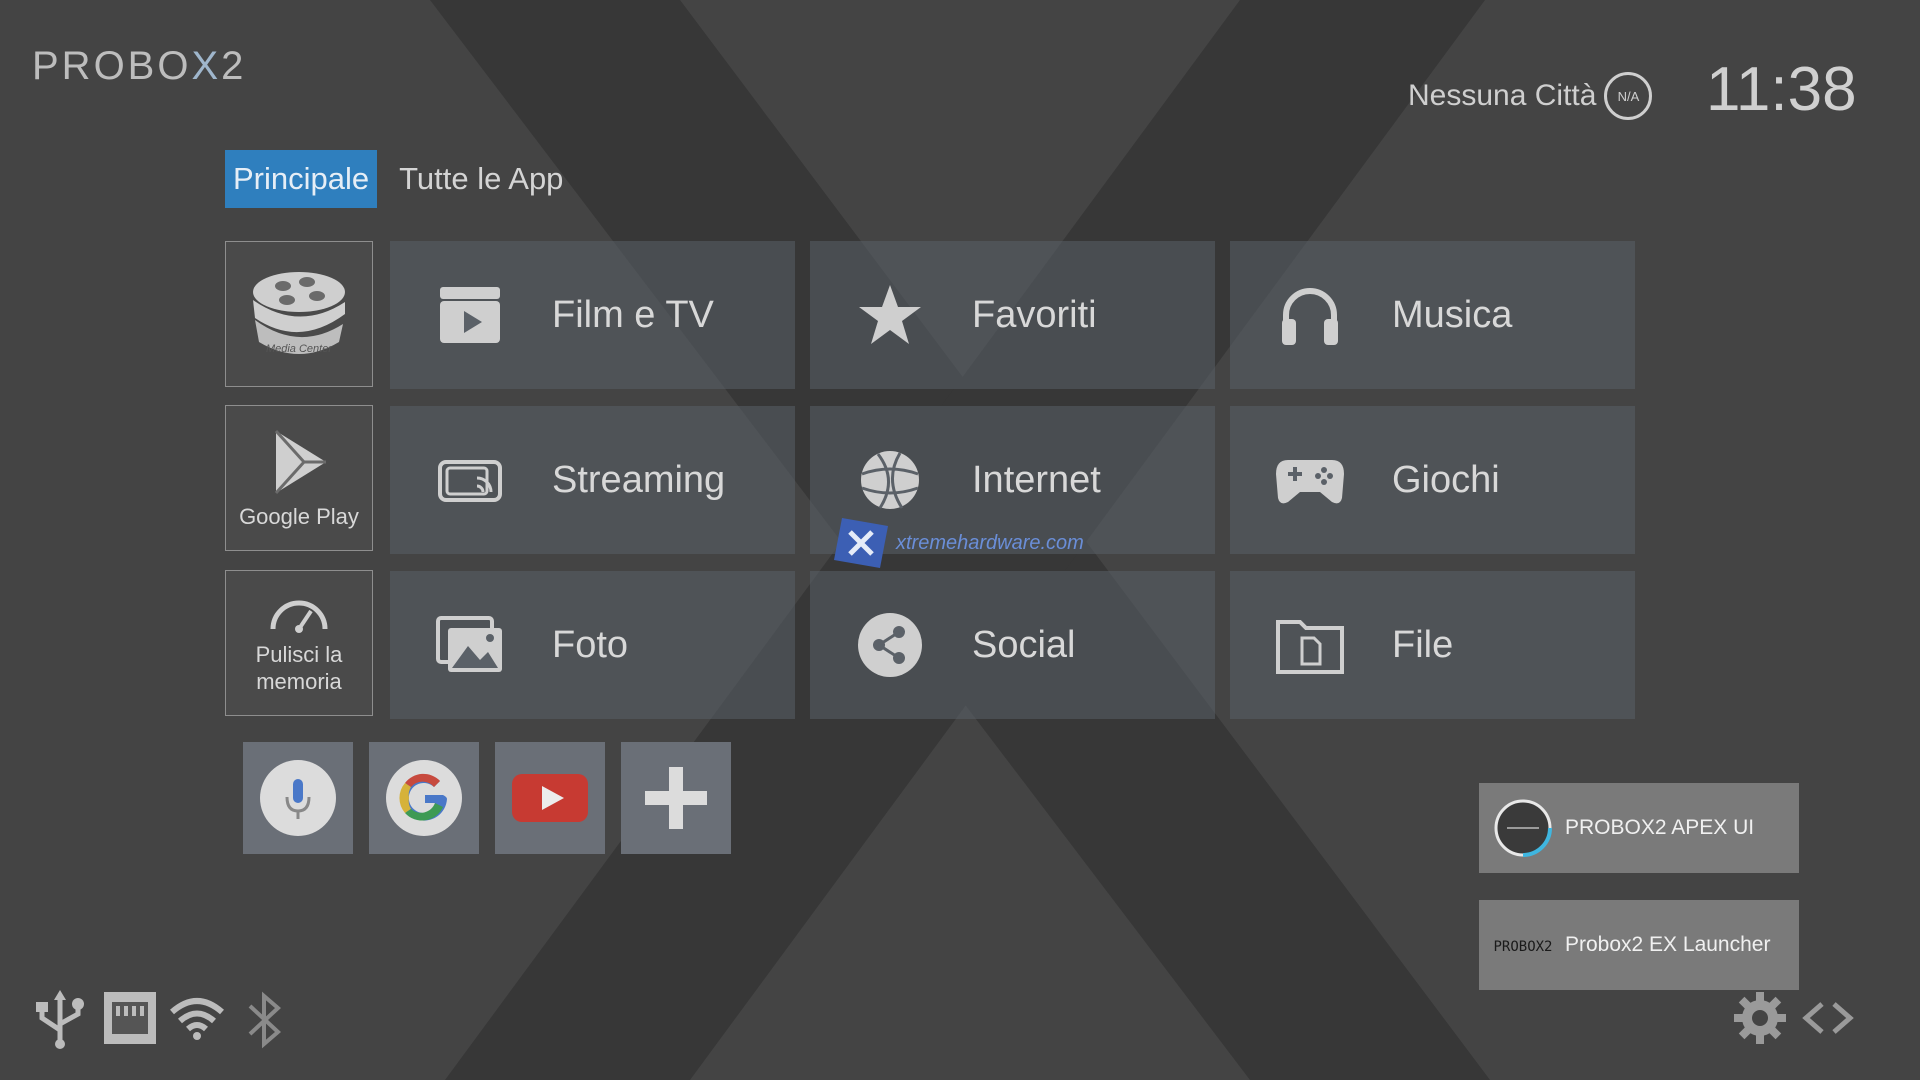 This screenshot has width=1920, height=1080. I want to click on ex-logo-text: PROBOX2, so click(1522, 947).